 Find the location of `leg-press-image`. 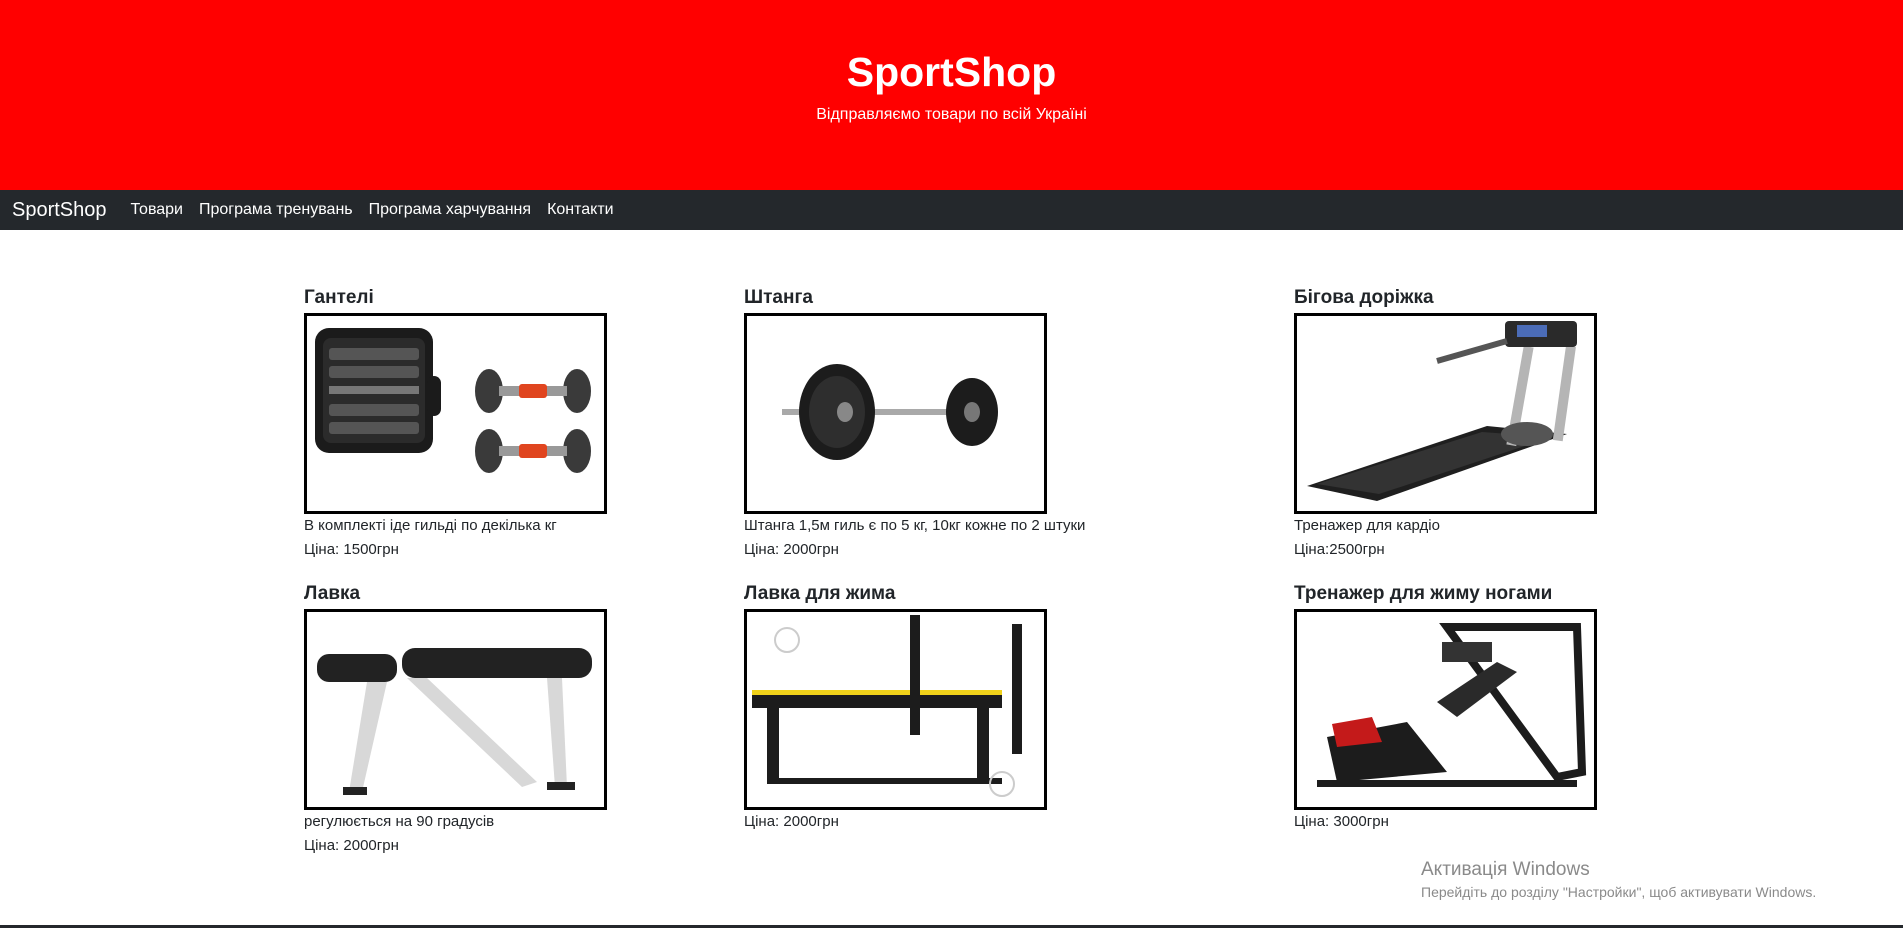

leg-press-image is located at coordinates (1445, 709).